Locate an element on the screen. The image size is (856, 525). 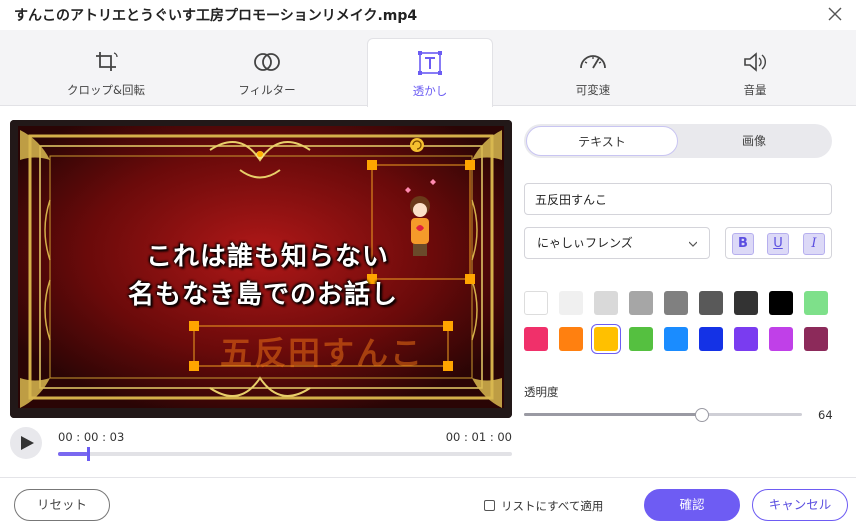
opacity-value: 64 is located at coordinates (825, 415).